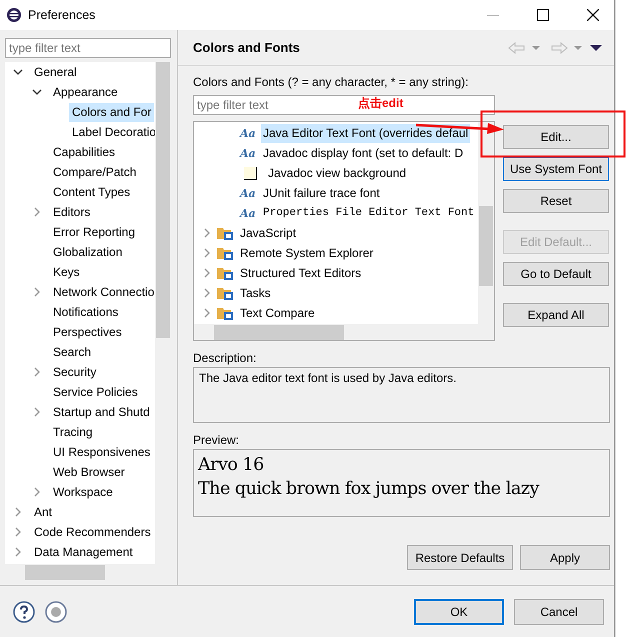 This screenshot has height=637, width=627. What do you see at coordinates (66, 272) in the screenshot?
I see `tree-item: Keys` at bounding box center [66, 272].